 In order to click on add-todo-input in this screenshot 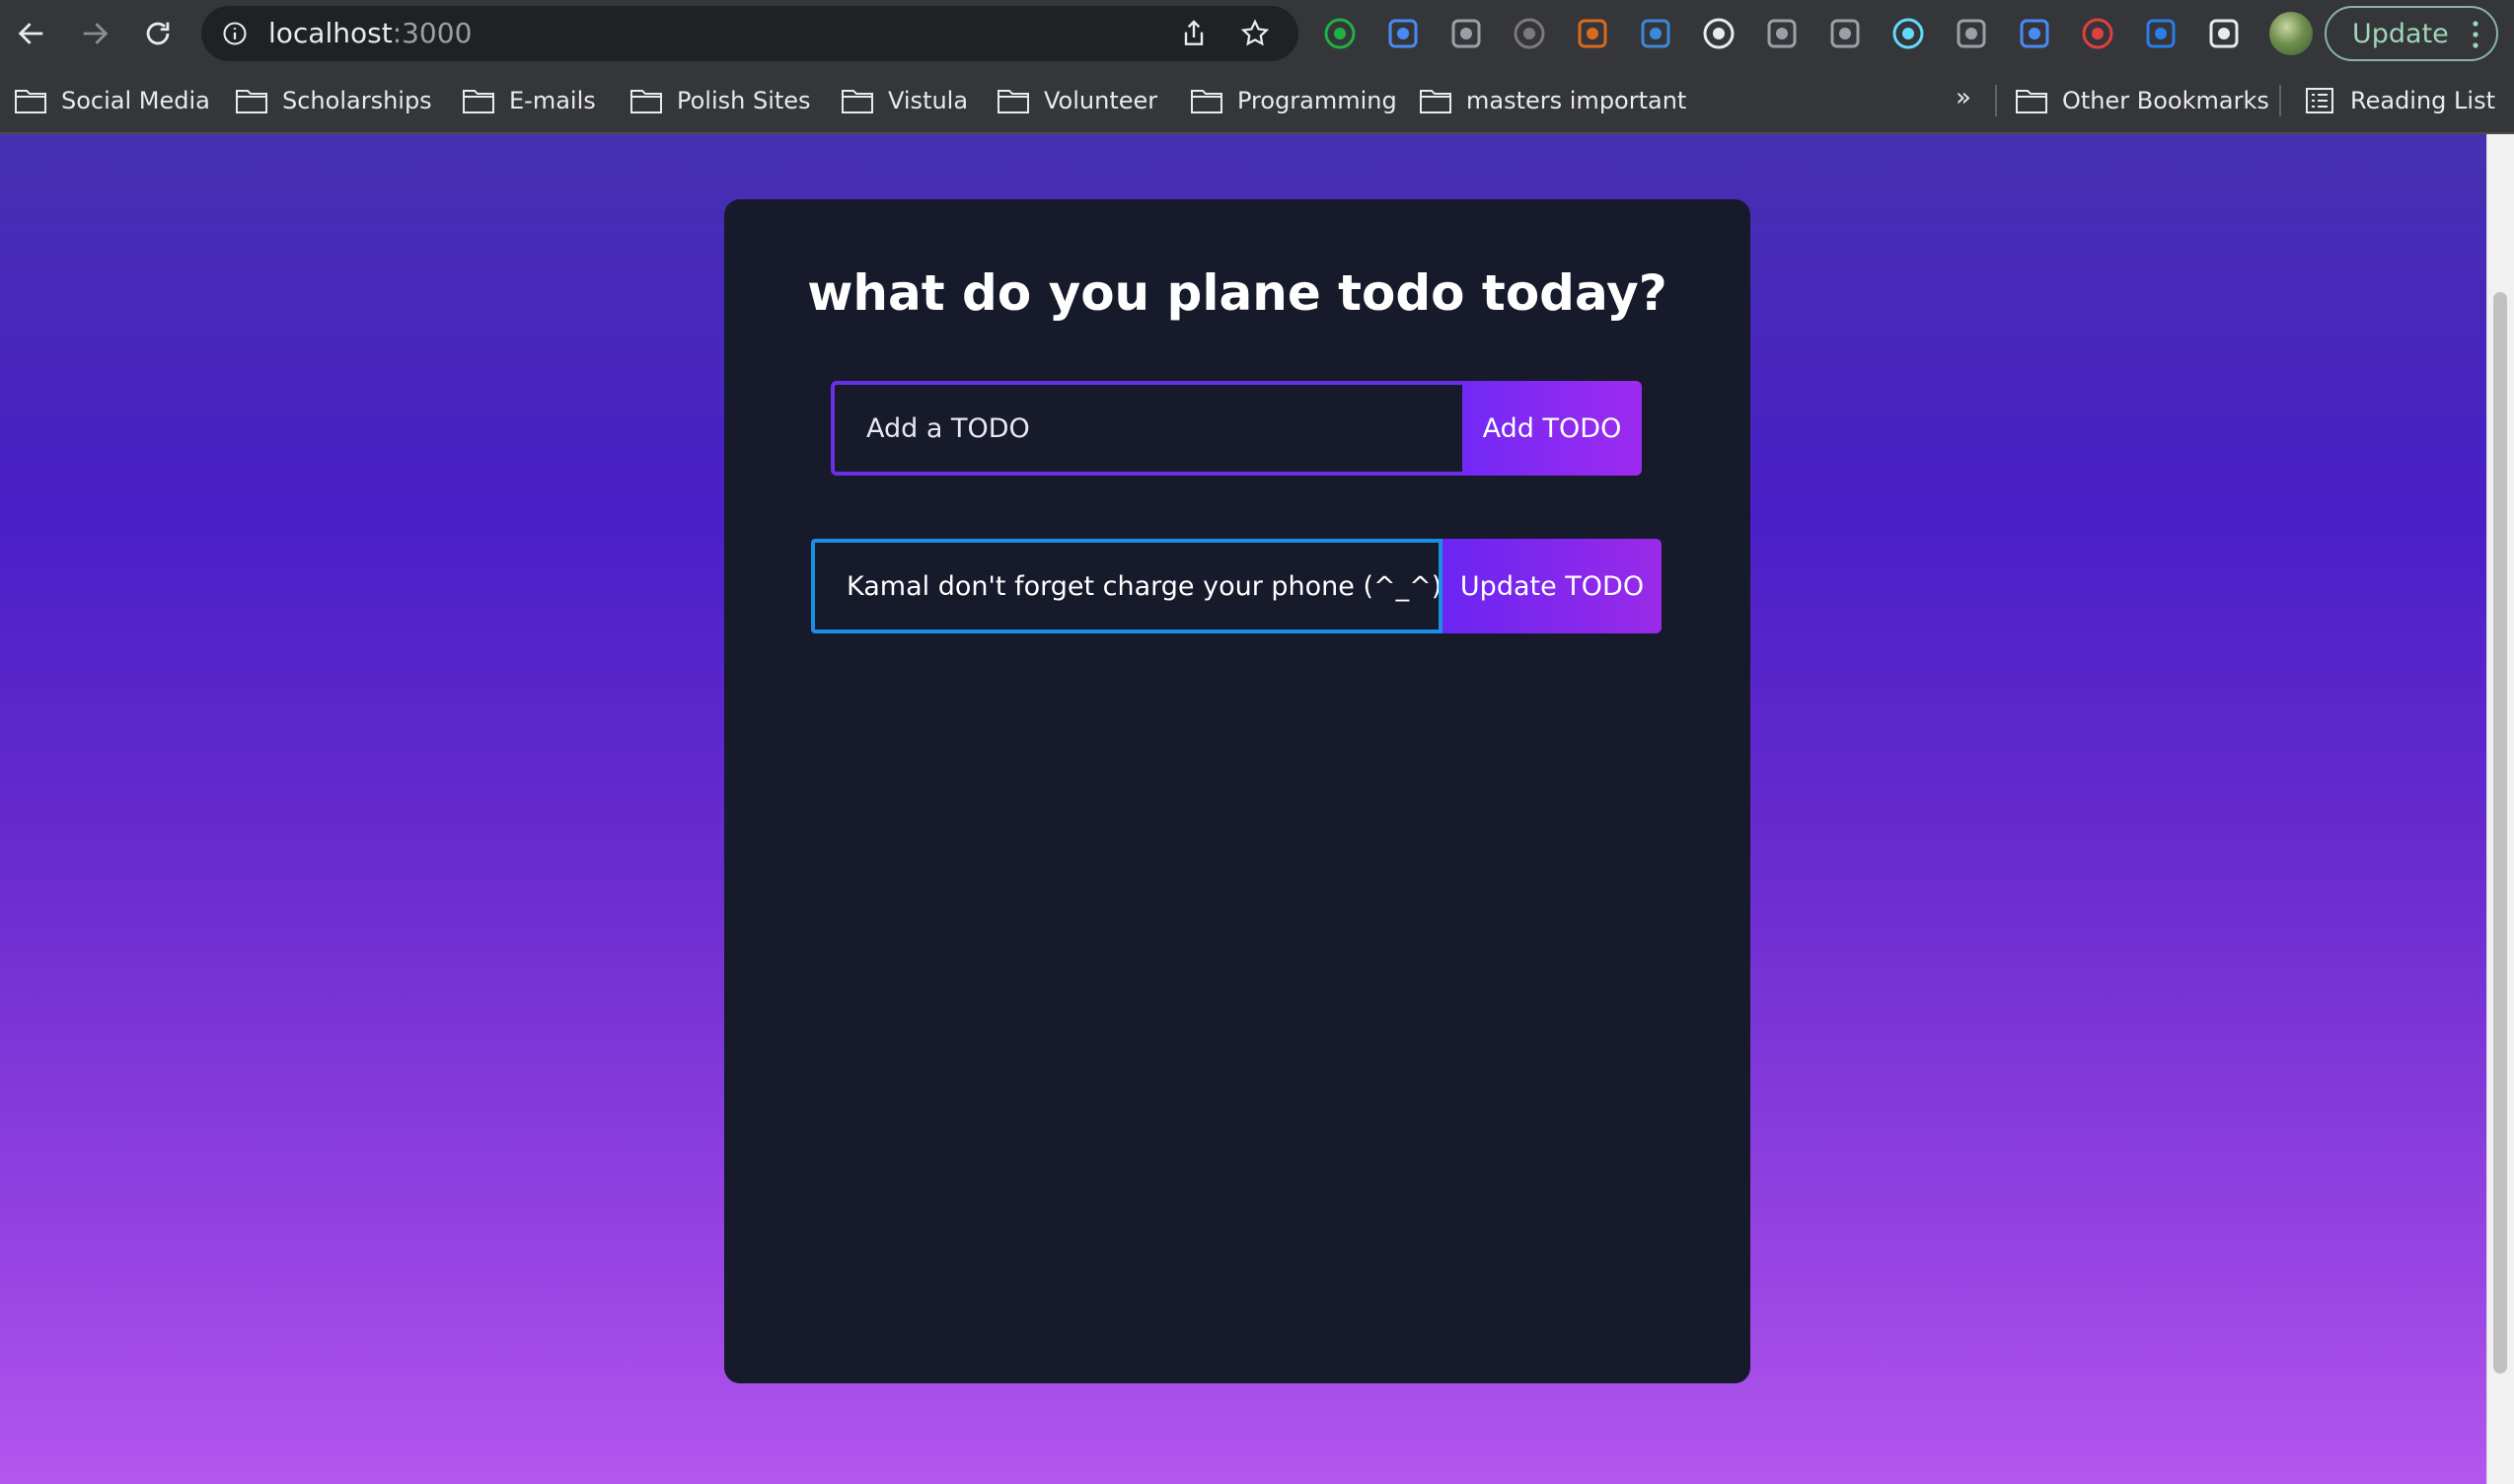, I will do `click(1146, 428)`.